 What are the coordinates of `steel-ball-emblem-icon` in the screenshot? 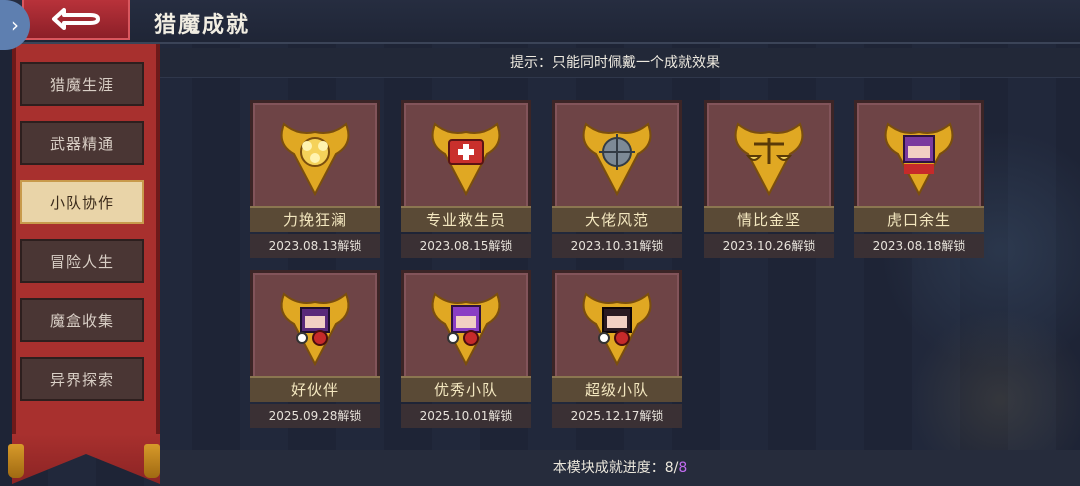 It's located at (617, 159).